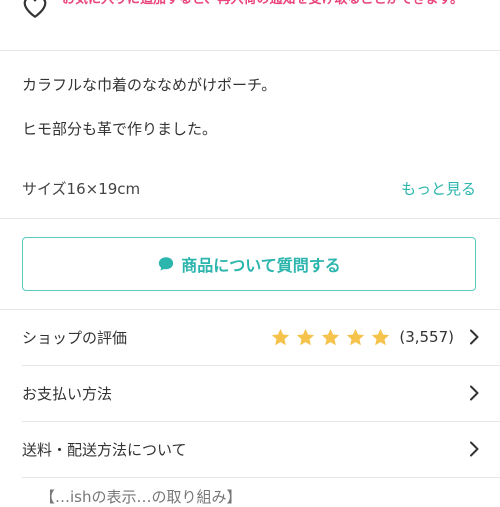  Describe the element at coordinates (261, 265) in the screenshot. I see `ask-button-label: 商品について質問する` at that location.